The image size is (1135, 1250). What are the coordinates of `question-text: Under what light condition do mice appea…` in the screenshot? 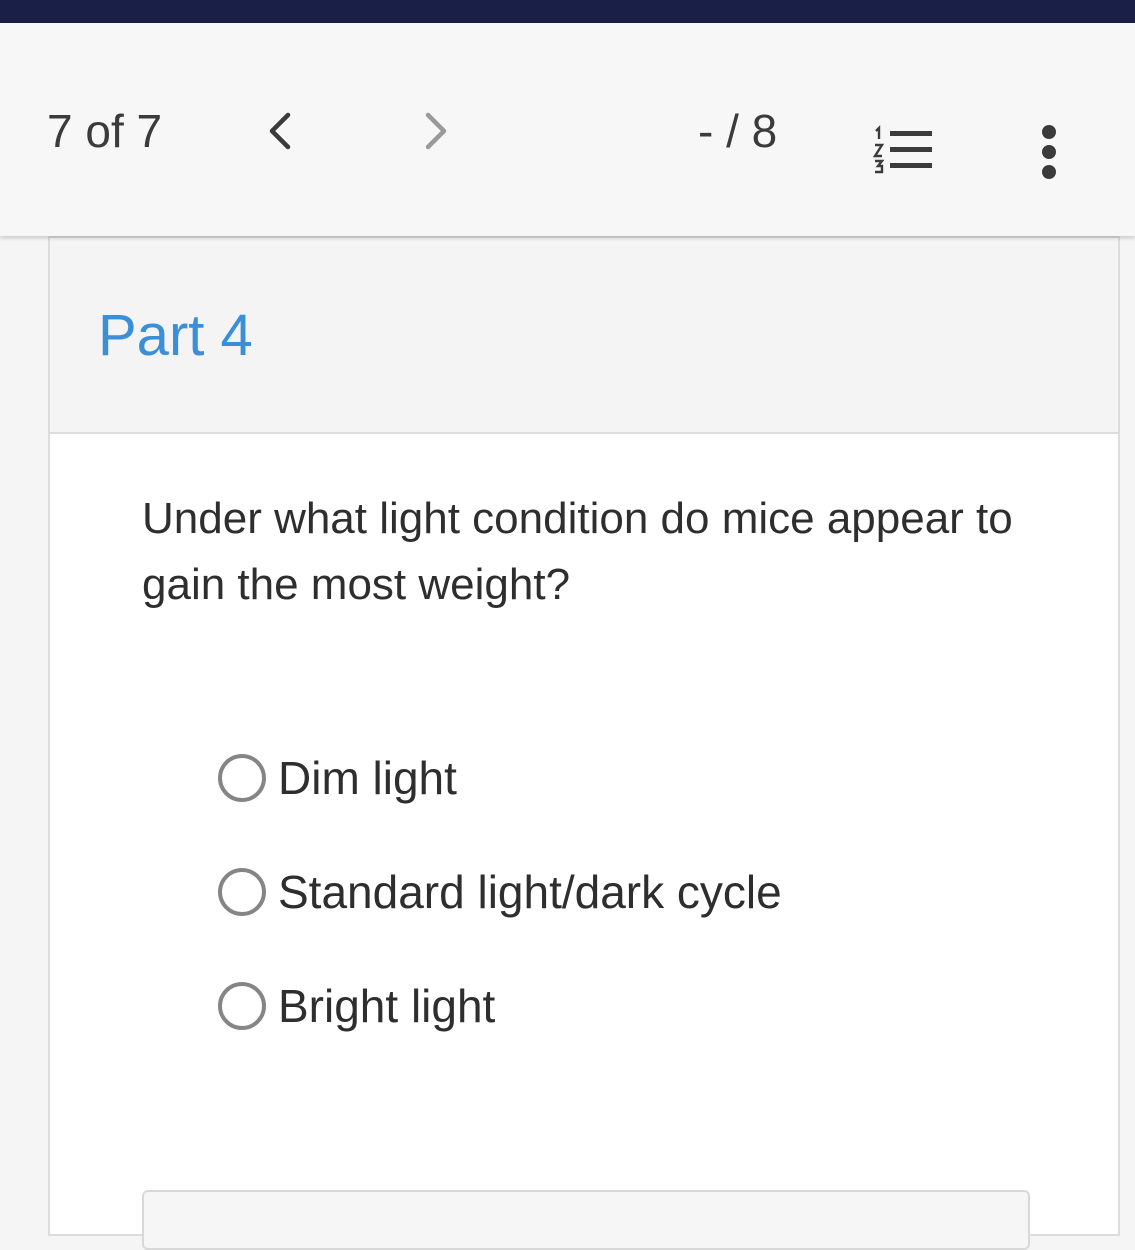 It's located at (577, 551).